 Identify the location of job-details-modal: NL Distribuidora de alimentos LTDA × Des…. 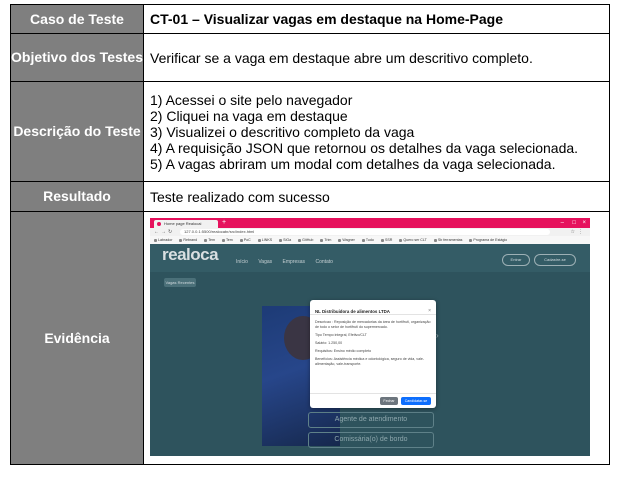
(373, 354).